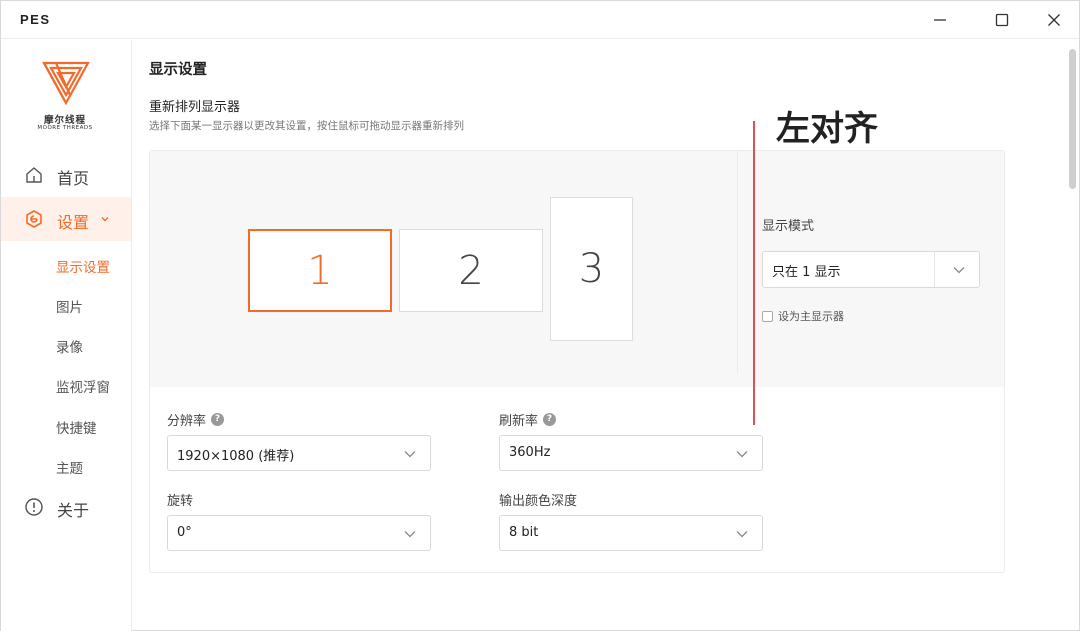 The height and width of the screenshot is (631, 1080). I want to click on logo-text-en: MOORE THREADS, so click(65, 128).